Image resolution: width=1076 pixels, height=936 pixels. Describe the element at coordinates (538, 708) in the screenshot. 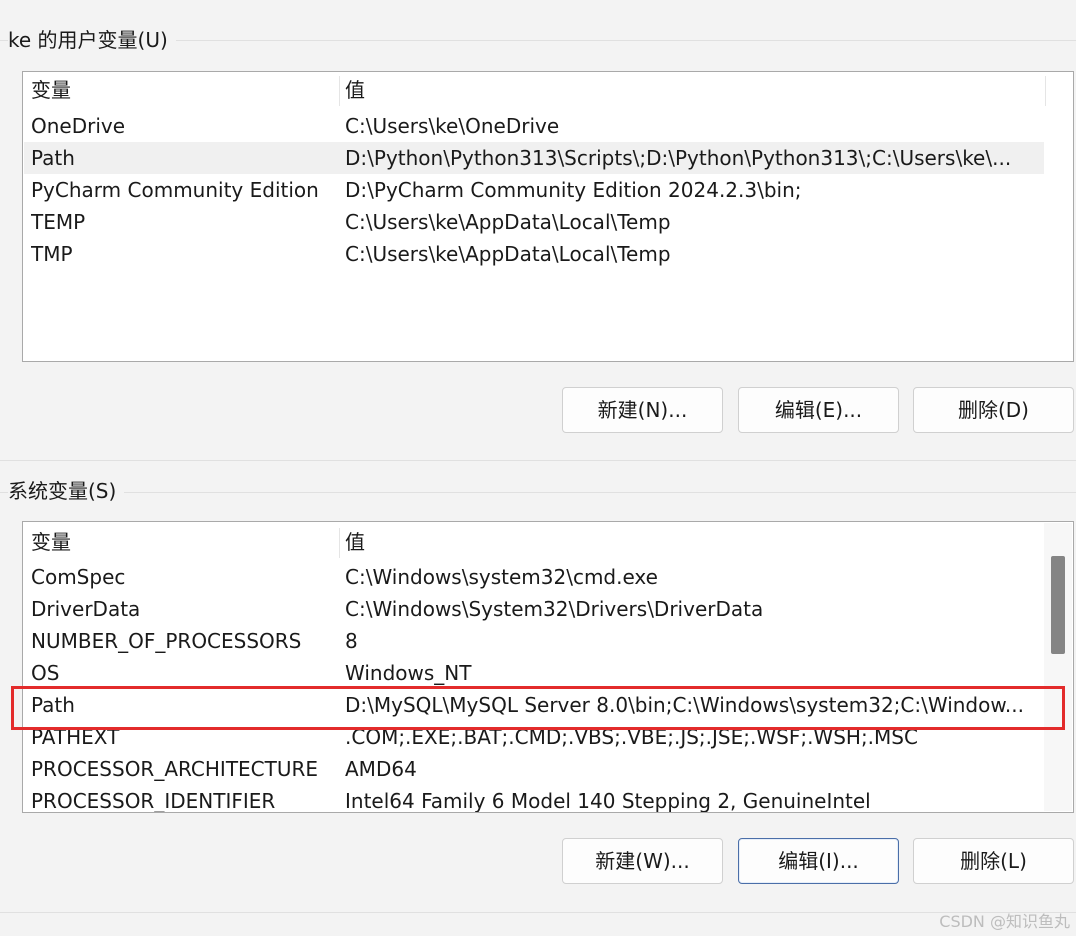

I see `path-highlight-annotation` at that location.